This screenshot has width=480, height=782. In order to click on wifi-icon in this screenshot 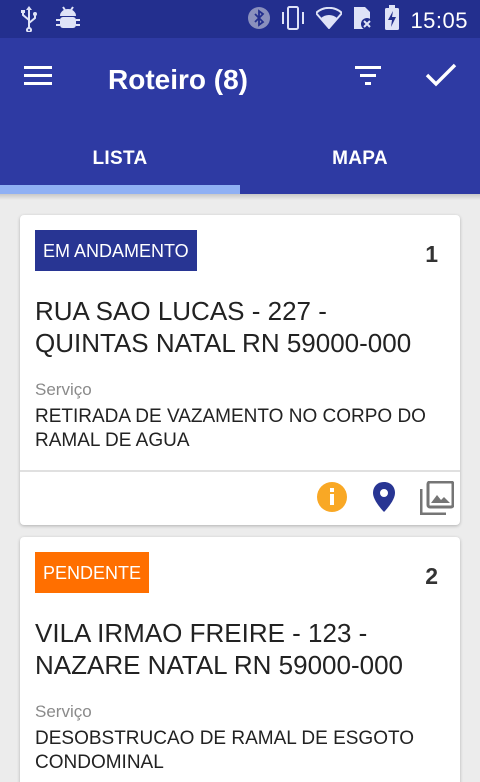, I will do `click(329, 20)`.